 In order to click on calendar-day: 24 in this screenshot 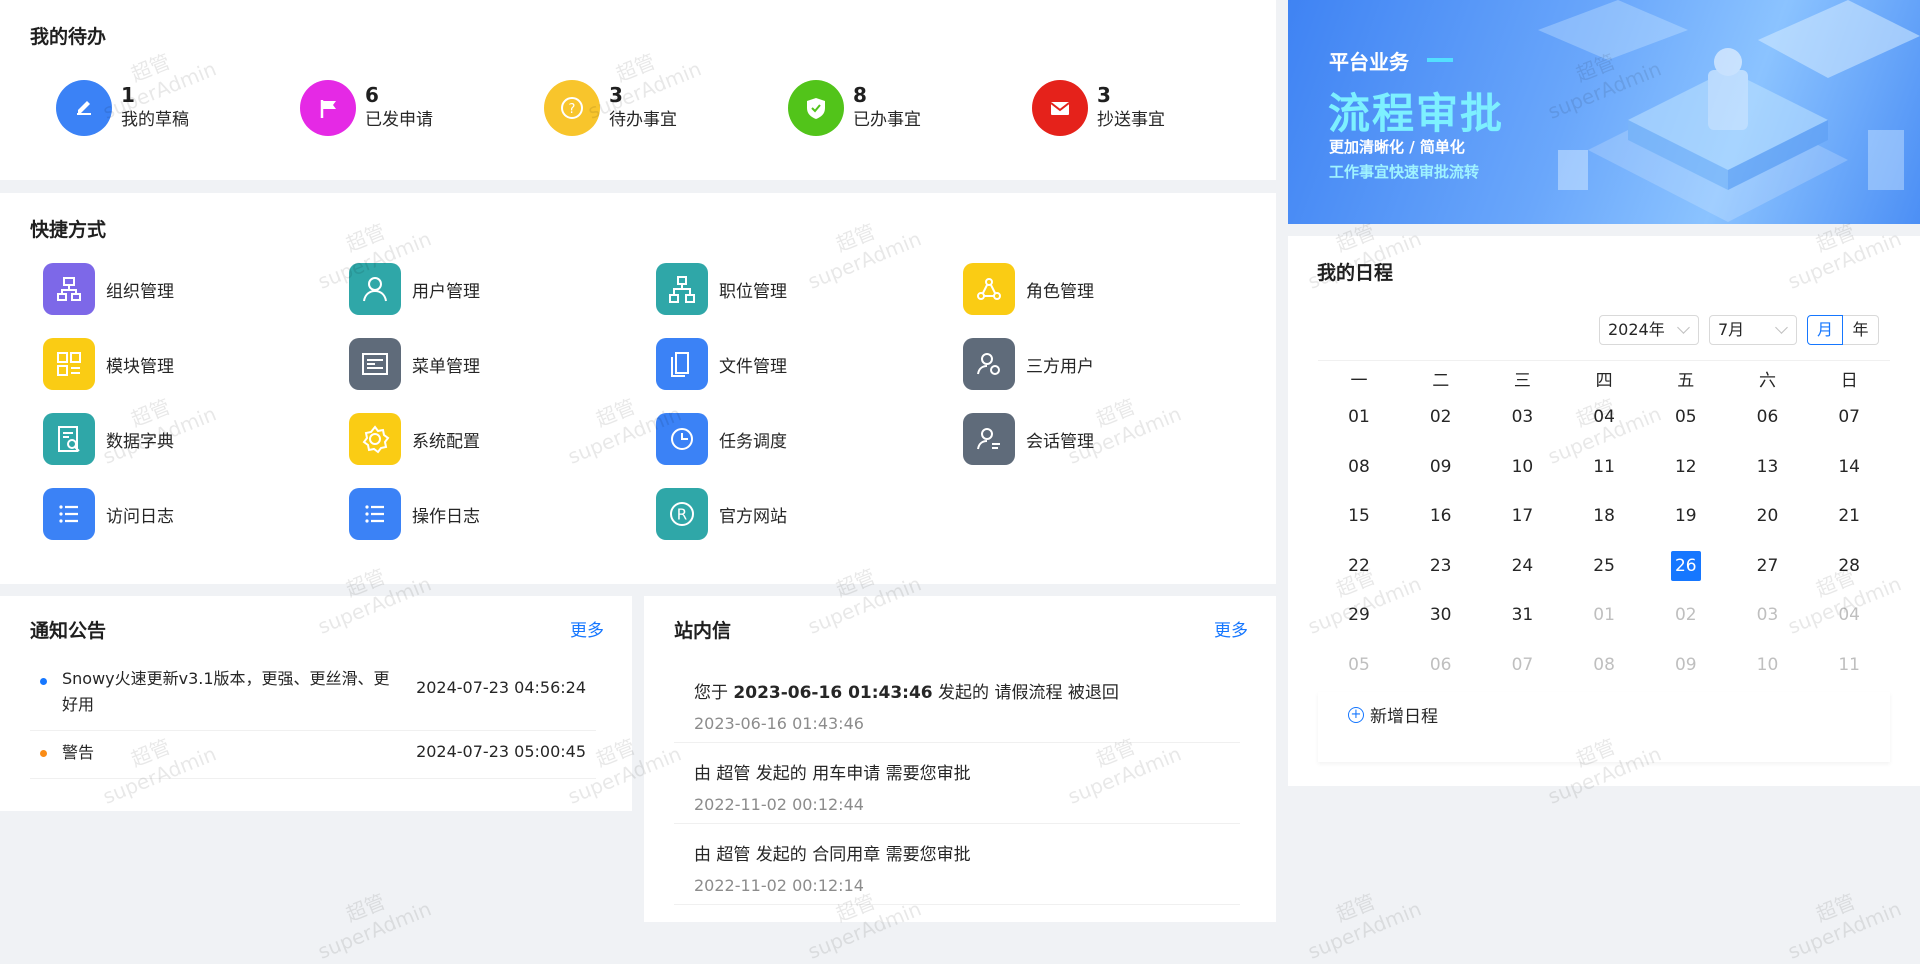, I will do `click(1522, 576)`.